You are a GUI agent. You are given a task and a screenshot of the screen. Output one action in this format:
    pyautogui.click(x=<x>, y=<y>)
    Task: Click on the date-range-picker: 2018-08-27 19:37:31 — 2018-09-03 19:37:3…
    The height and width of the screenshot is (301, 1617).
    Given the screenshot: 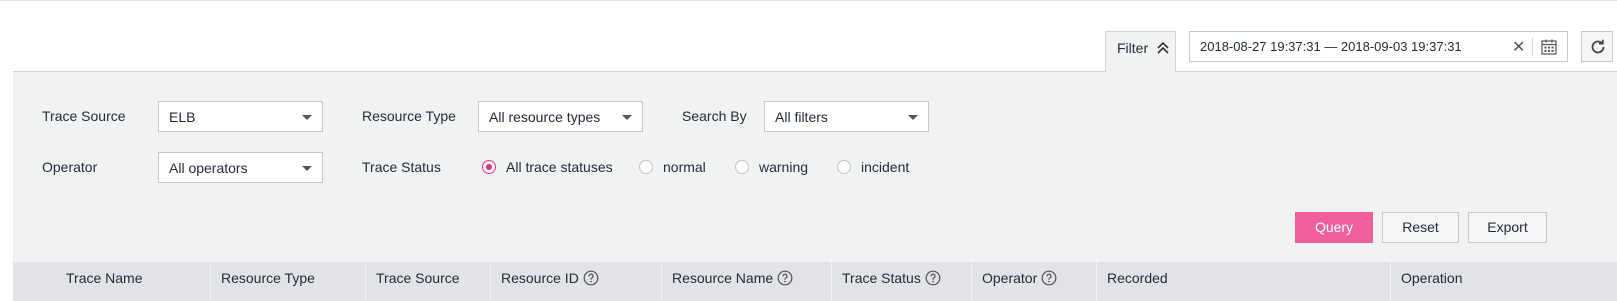 What is the action you would take?
    pyautogui.click(x=1378, y=46)
    